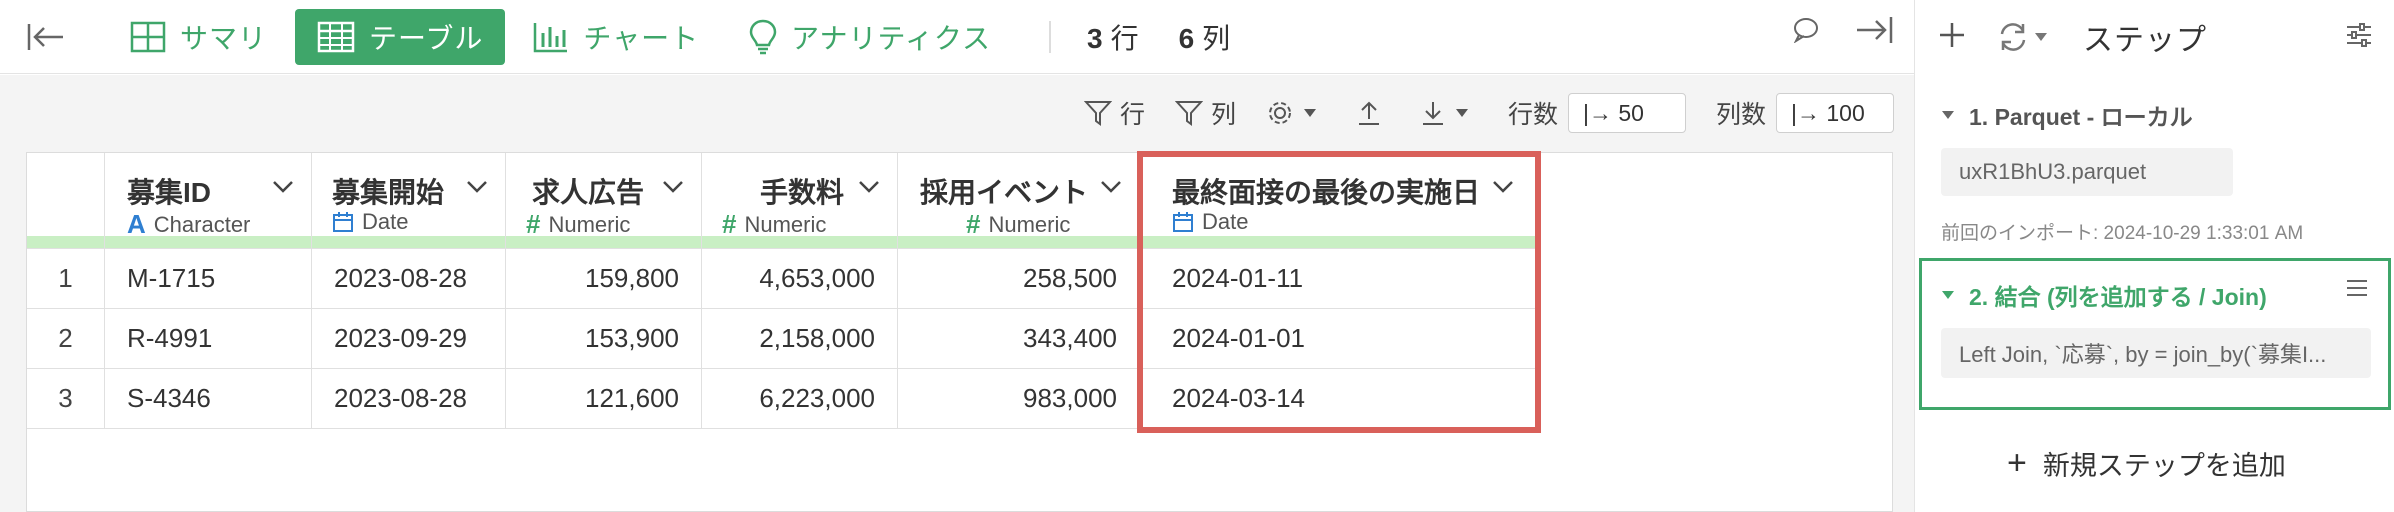 The image size is (2394, 512). What do you see at coordinates (1339, 292) in the screenshot?
I see `column-highlight-box` at bounding box center [1339, 292].